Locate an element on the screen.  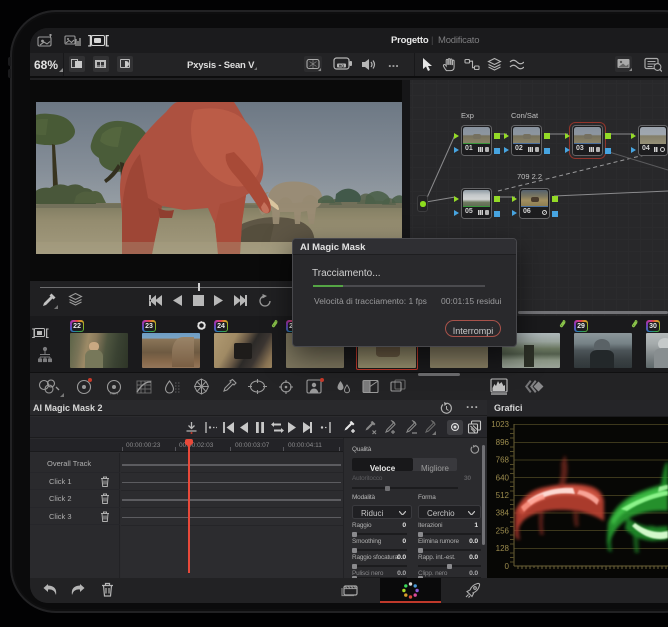
svg-text: HQ is located at coordinates (342, 66).